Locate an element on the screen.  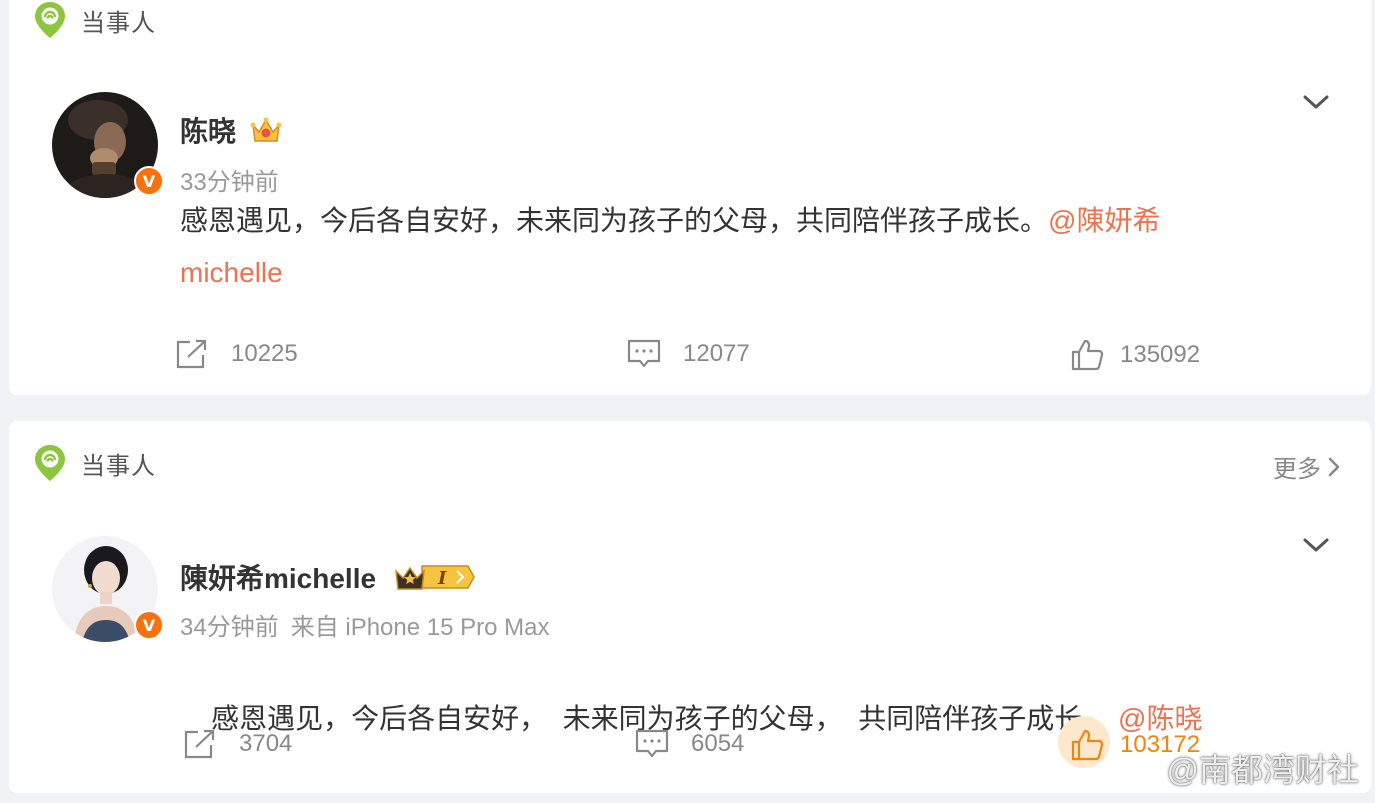
like-icon-wrap is located at coordinates (1084, 742).